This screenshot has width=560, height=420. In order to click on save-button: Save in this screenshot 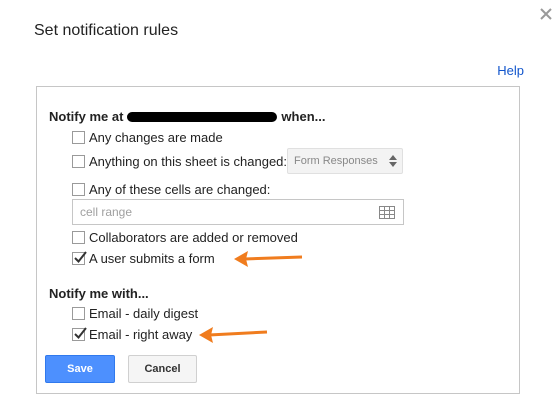, I will do `click(80, 369)`.